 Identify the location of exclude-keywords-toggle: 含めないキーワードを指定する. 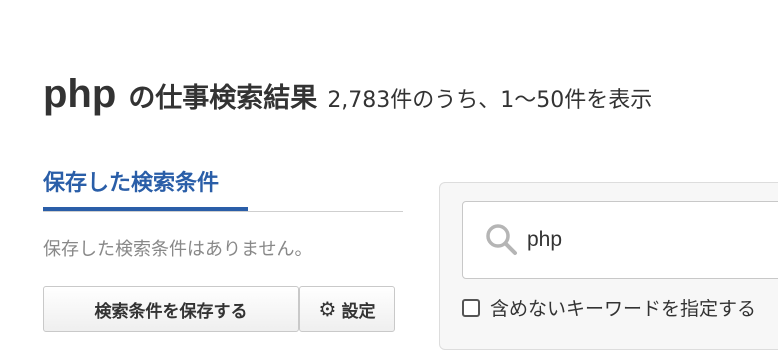
(609, 307).